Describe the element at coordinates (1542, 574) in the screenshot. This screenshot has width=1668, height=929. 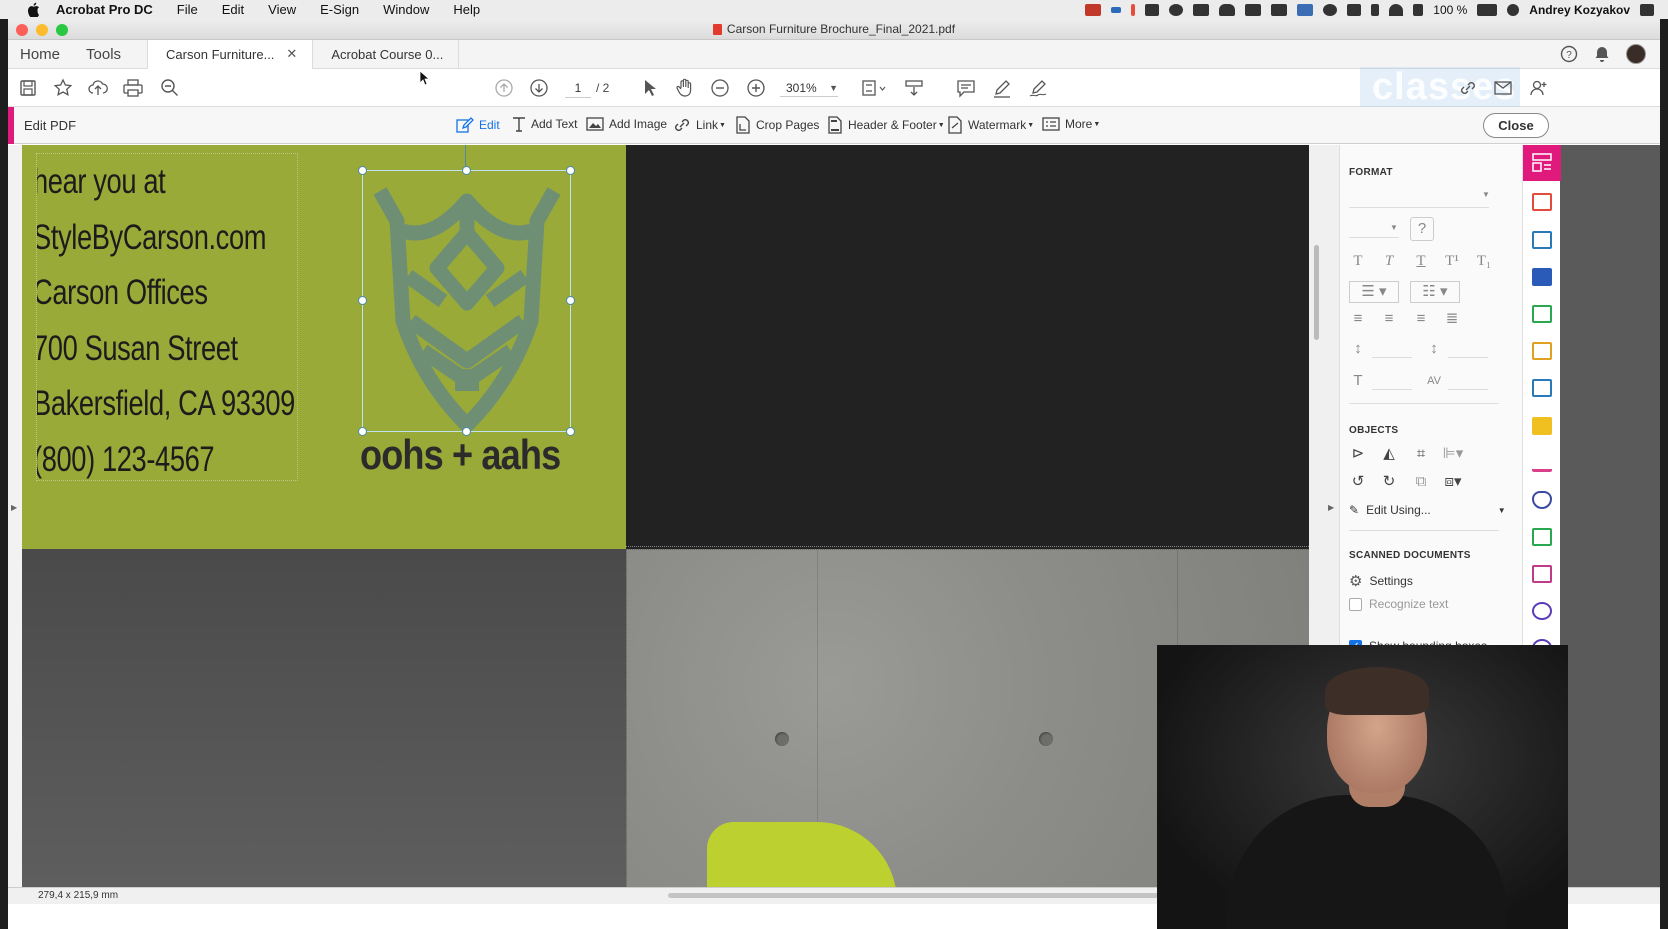
I see `prepare-form-icon` at that location.